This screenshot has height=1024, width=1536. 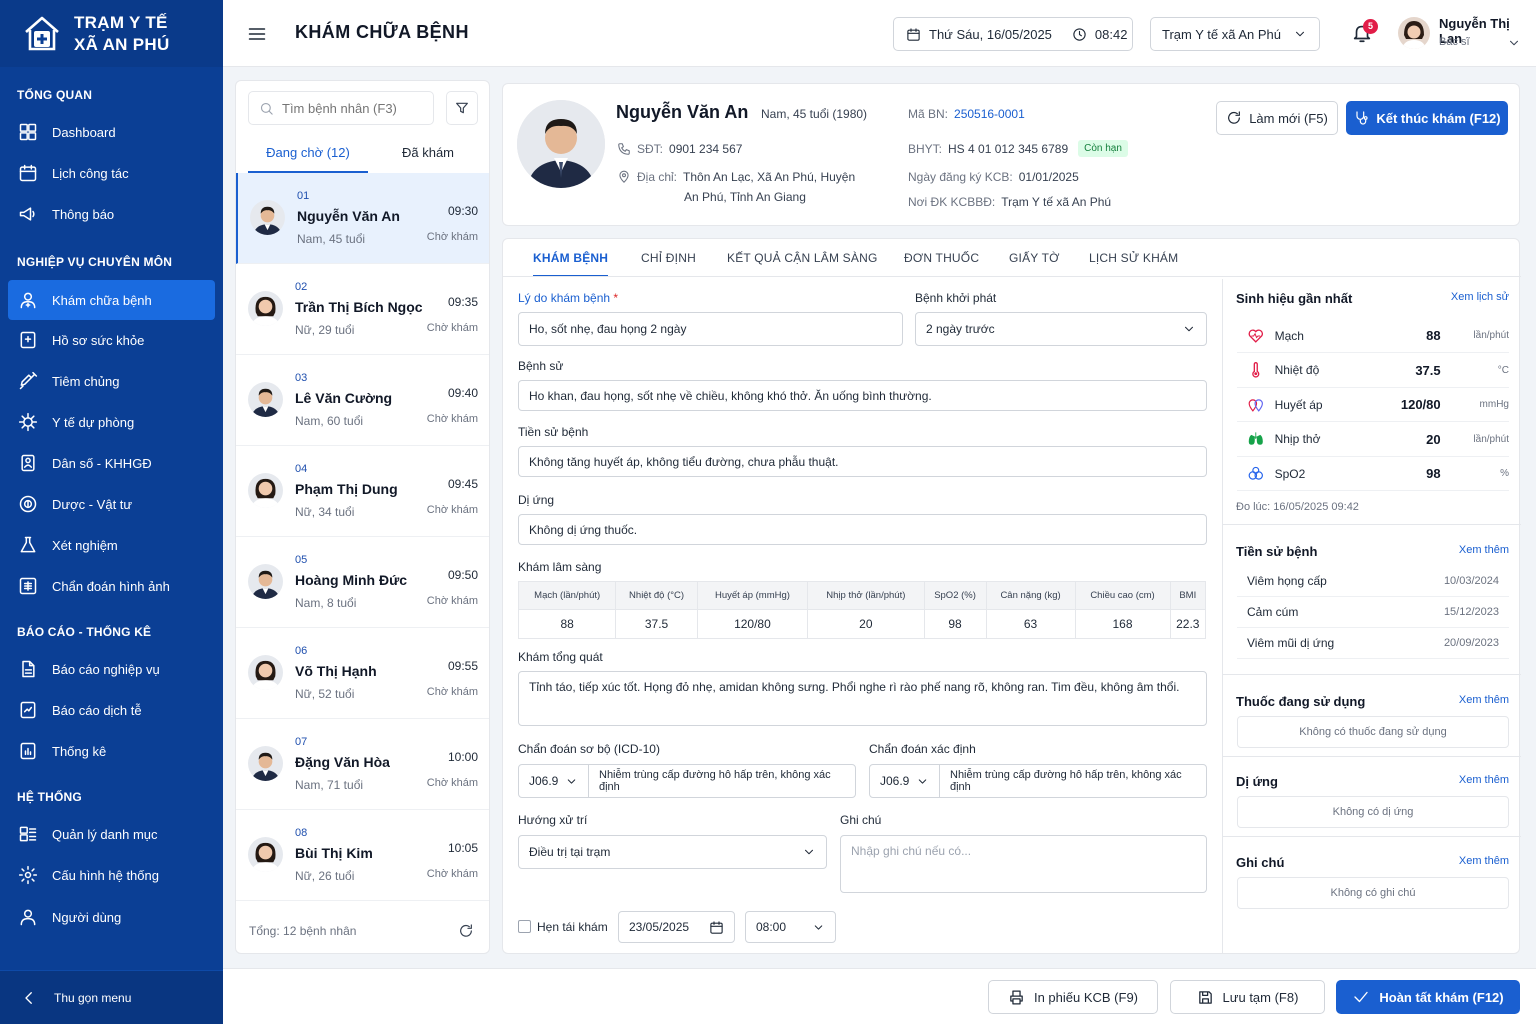 I want to click on tab-orders: CHỈ ĐỊNH, so click(x=668, y=264).